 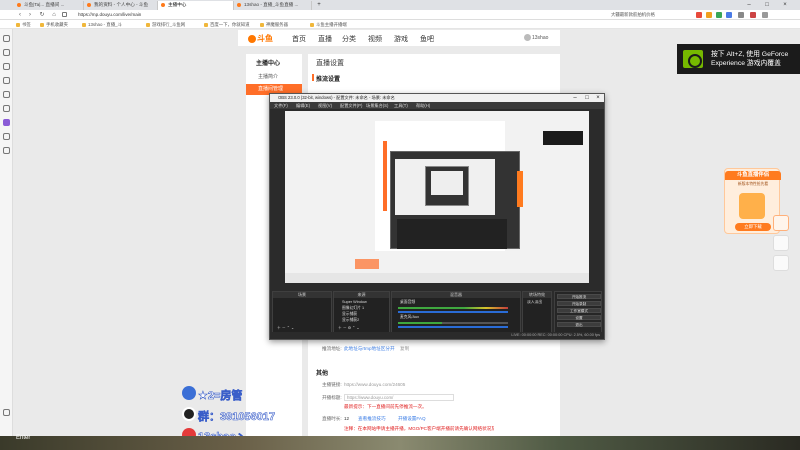 I want to click on browser-tab-2: 我的资料 - 个人中心 - 斗鱼, so click(x=121, y=5).